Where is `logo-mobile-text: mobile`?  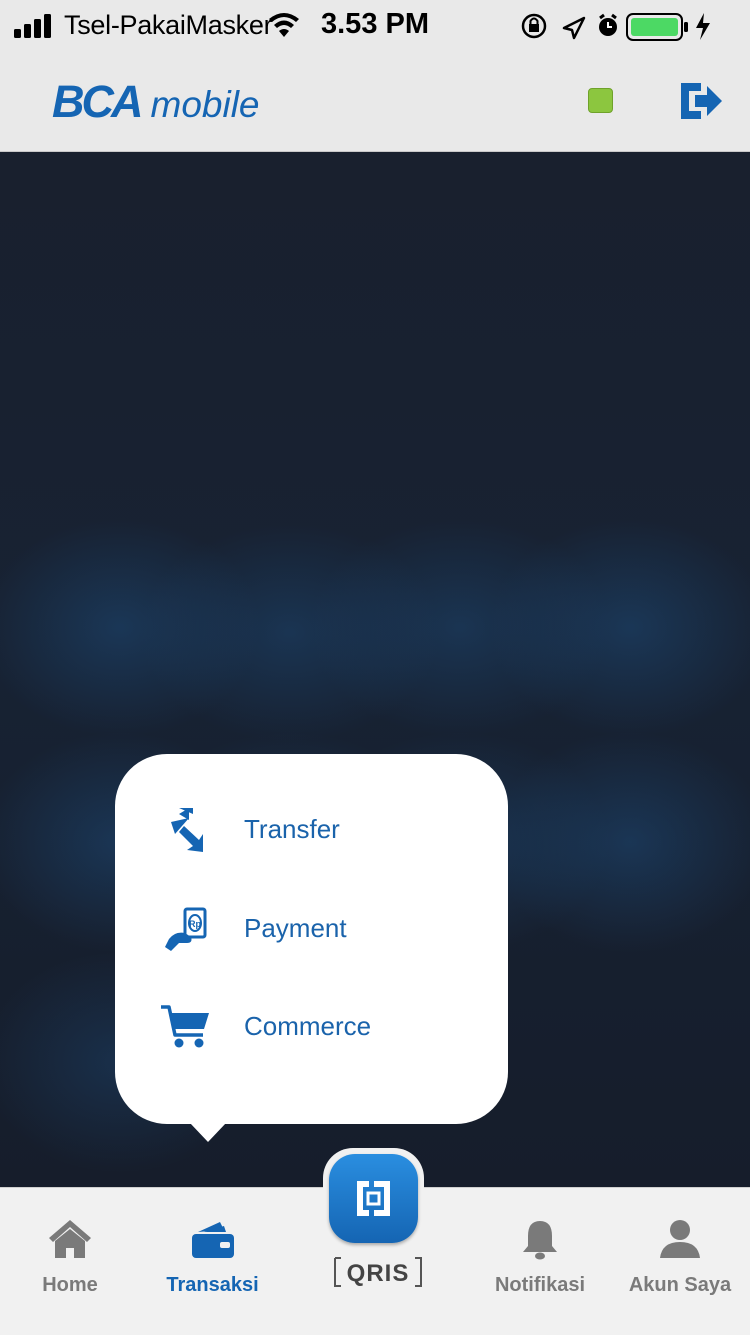
logo-mobile-text: mobile is located at coordinates (205, 104).